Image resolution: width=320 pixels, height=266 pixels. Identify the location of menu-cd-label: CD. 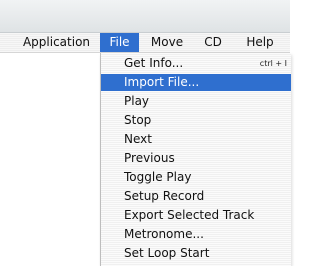
(213, 42).